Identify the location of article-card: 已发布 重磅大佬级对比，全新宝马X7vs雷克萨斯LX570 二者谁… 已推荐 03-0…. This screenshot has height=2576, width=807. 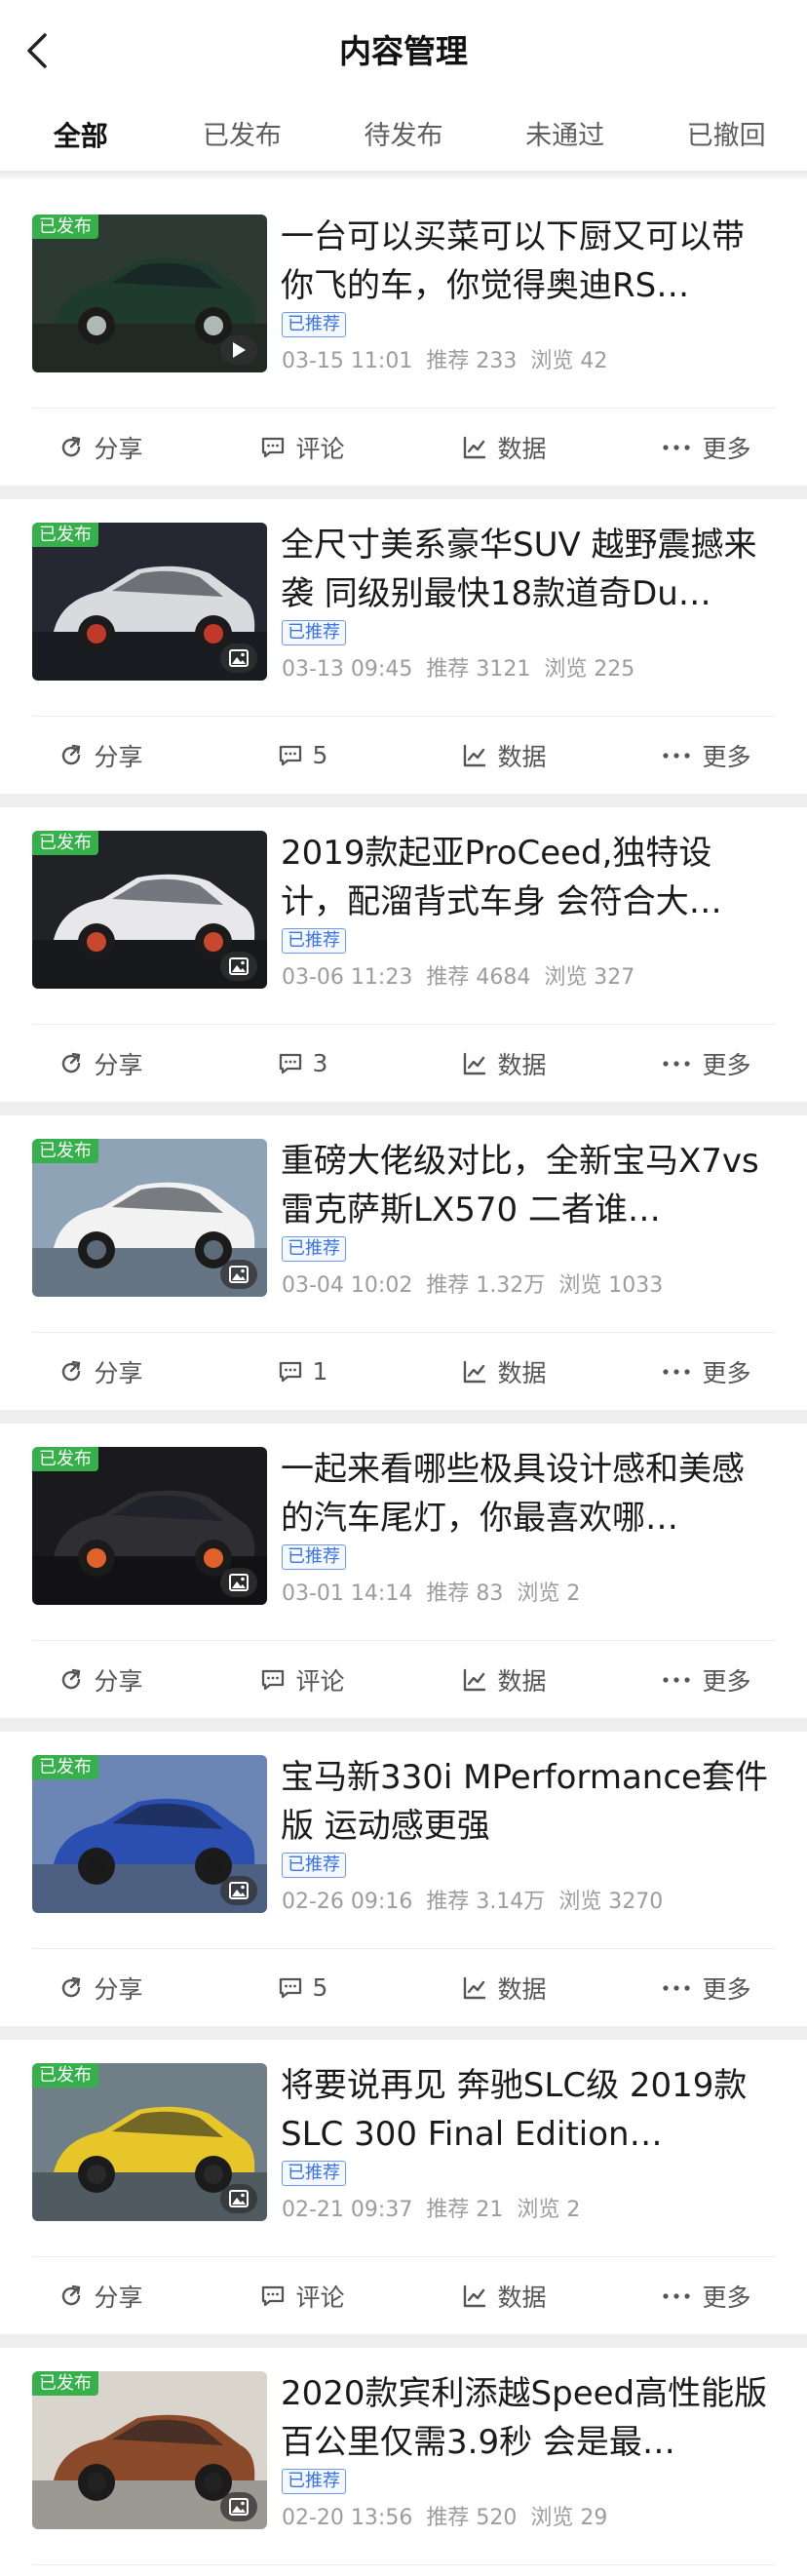
(403, 1262).